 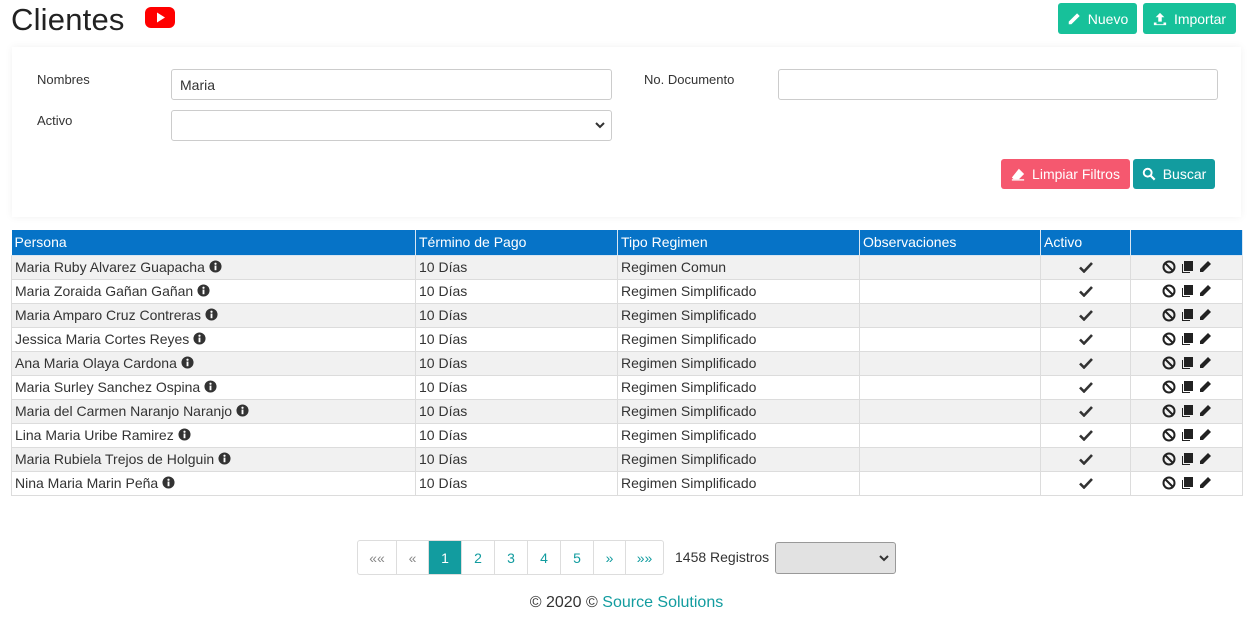 What do you see at coordinates (1189, 18) in the screenshot?
I see `import-button: Importar` at bounding box center [1189, 18].